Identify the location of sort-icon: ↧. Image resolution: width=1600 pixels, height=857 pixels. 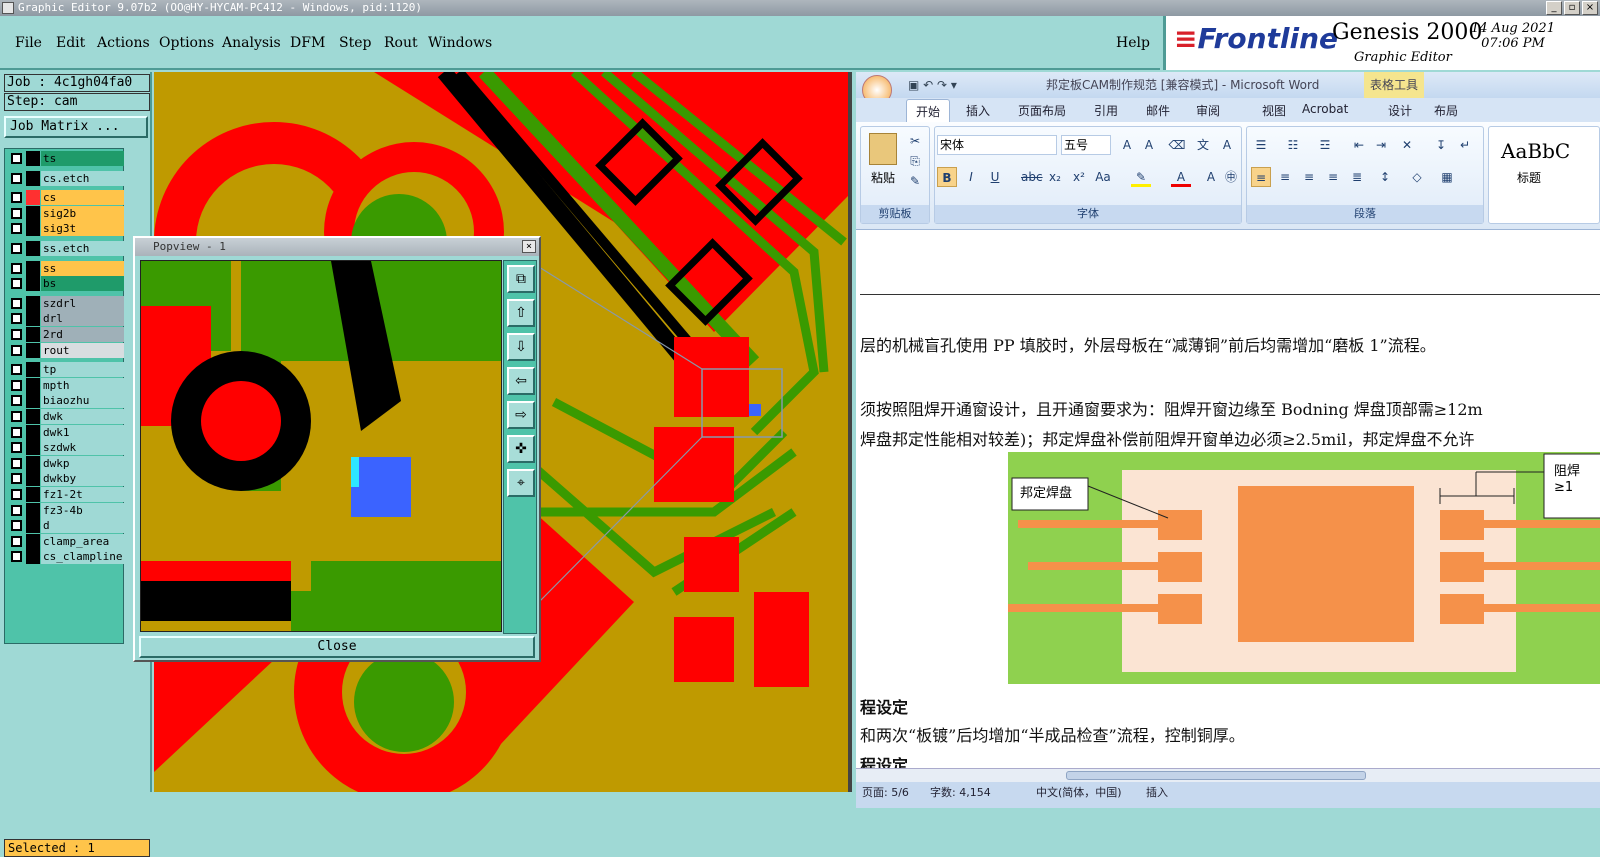
(1441, 145).